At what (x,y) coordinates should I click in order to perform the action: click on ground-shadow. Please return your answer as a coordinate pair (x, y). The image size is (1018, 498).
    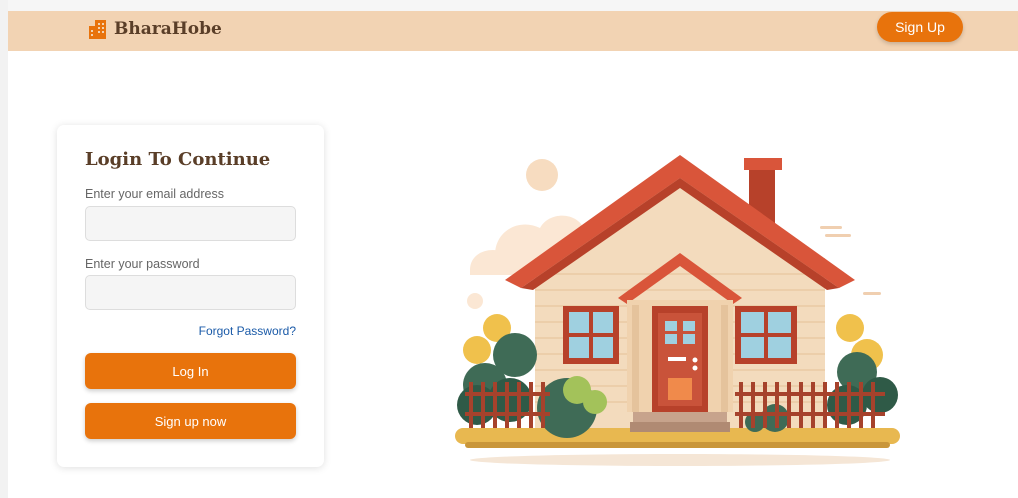
    Looking at the image, I should click on (680, 460).